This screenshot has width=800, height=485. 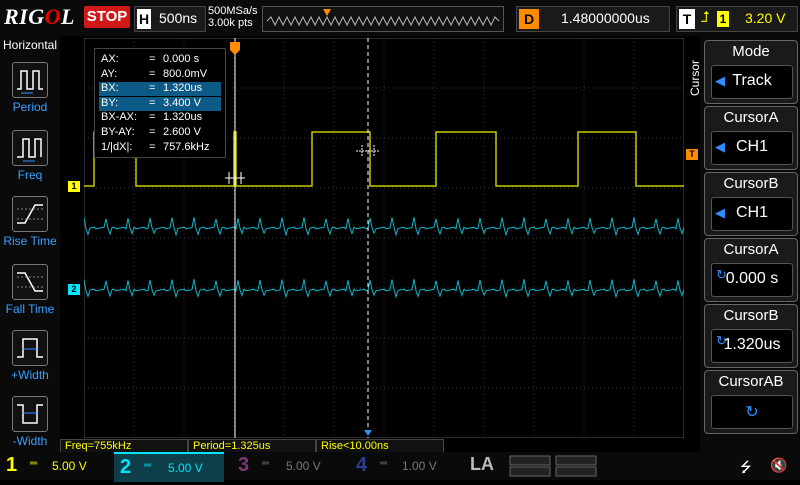 I want to click on negative-width-icon, so click(x=30, y=414).